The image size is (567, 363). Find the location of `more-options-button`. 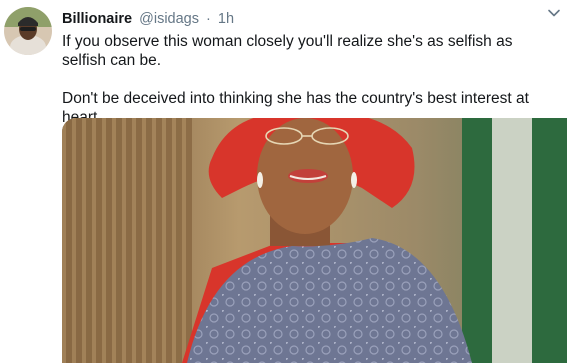

more-options-button is located at coordinates (554, 13).